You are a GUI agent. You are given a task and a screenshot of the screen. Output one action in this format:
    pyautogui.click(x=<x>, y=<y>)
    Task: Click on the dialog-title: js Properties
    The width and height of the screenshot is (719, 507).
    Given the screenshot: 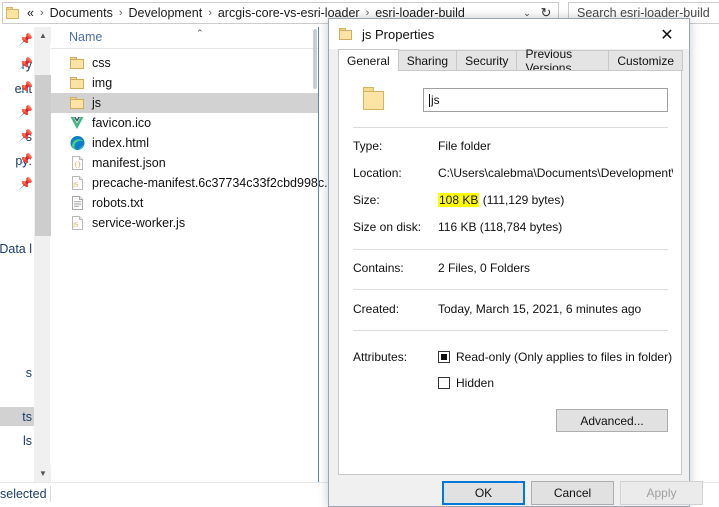 What is the action you would take?
    pyautogui.click(x=398, y=34)
    